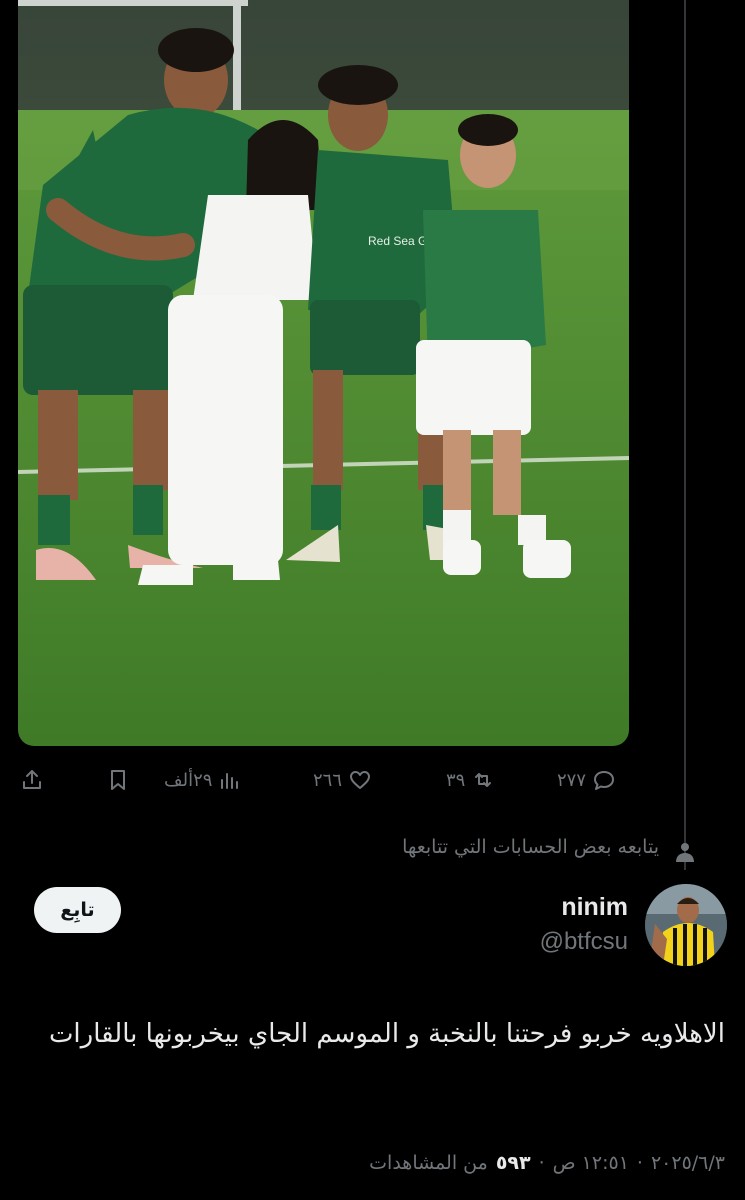 The width and height of the screenshot is (745, 1200). What do you see at coordinates (594, 907) in the screenshot?
I see `author-display-name: ninim` at bounding box center [594, 907].